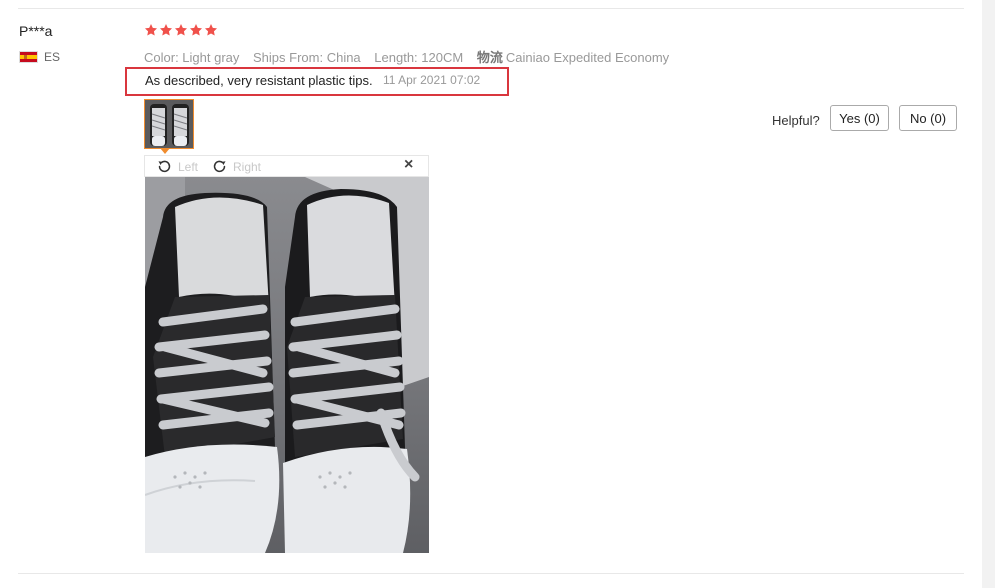  I want to click on thumbnail-image, so click(169, 124).